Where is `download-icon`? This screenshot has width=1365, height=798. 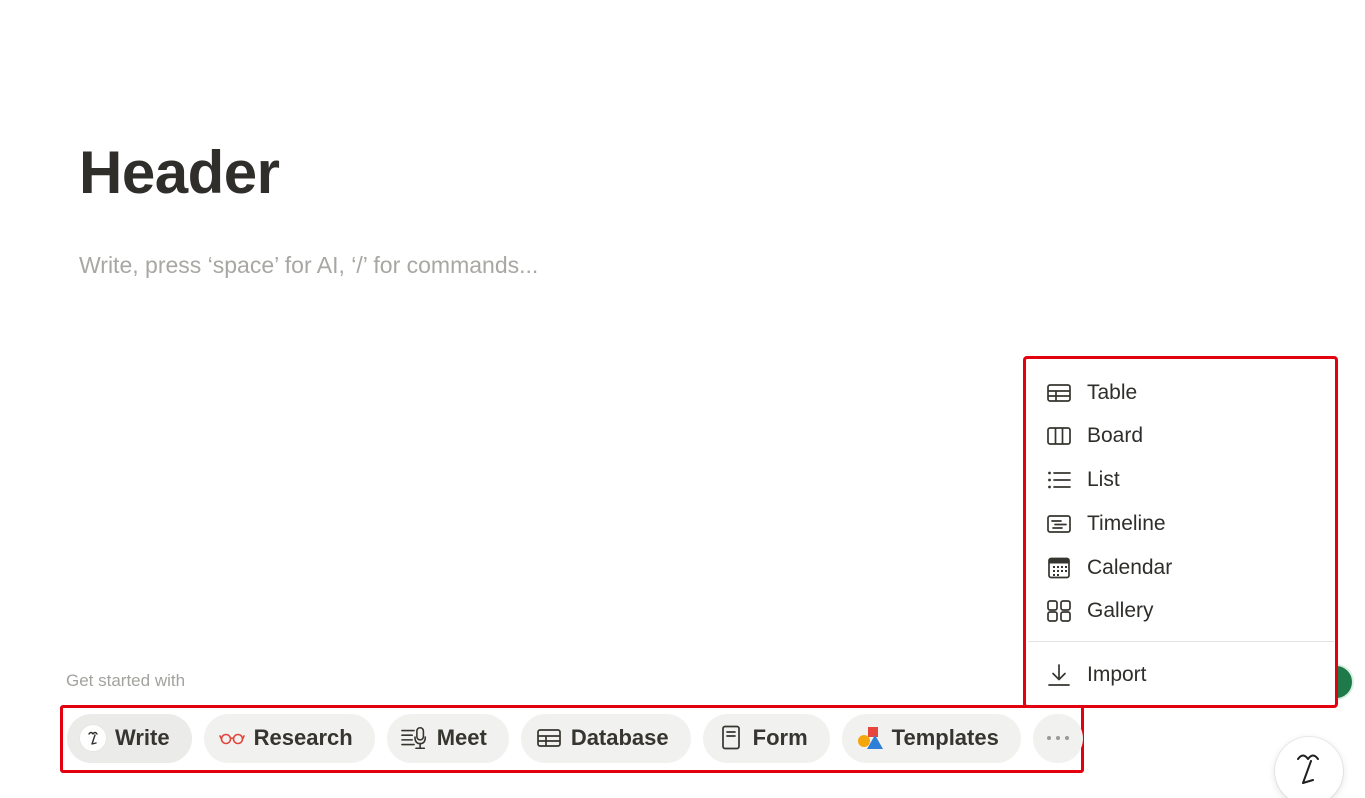
download-icon is located at coordinates (1058, 675).